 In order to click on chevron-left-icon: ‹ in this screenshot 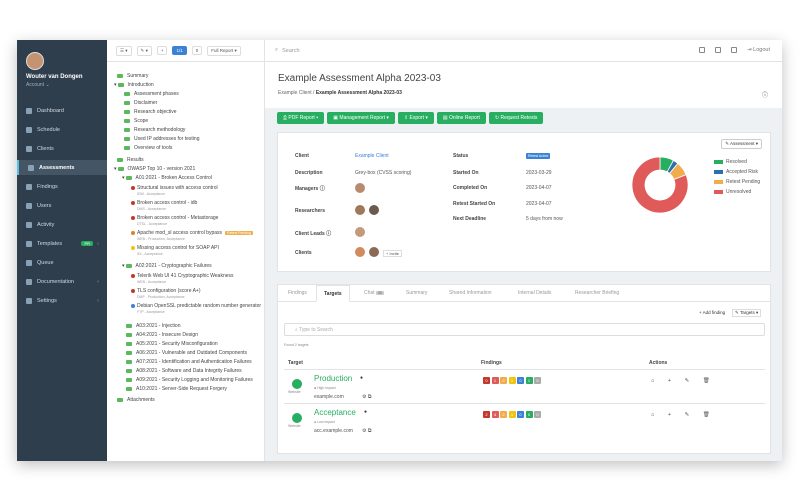, I will do `click(98, 243)`.